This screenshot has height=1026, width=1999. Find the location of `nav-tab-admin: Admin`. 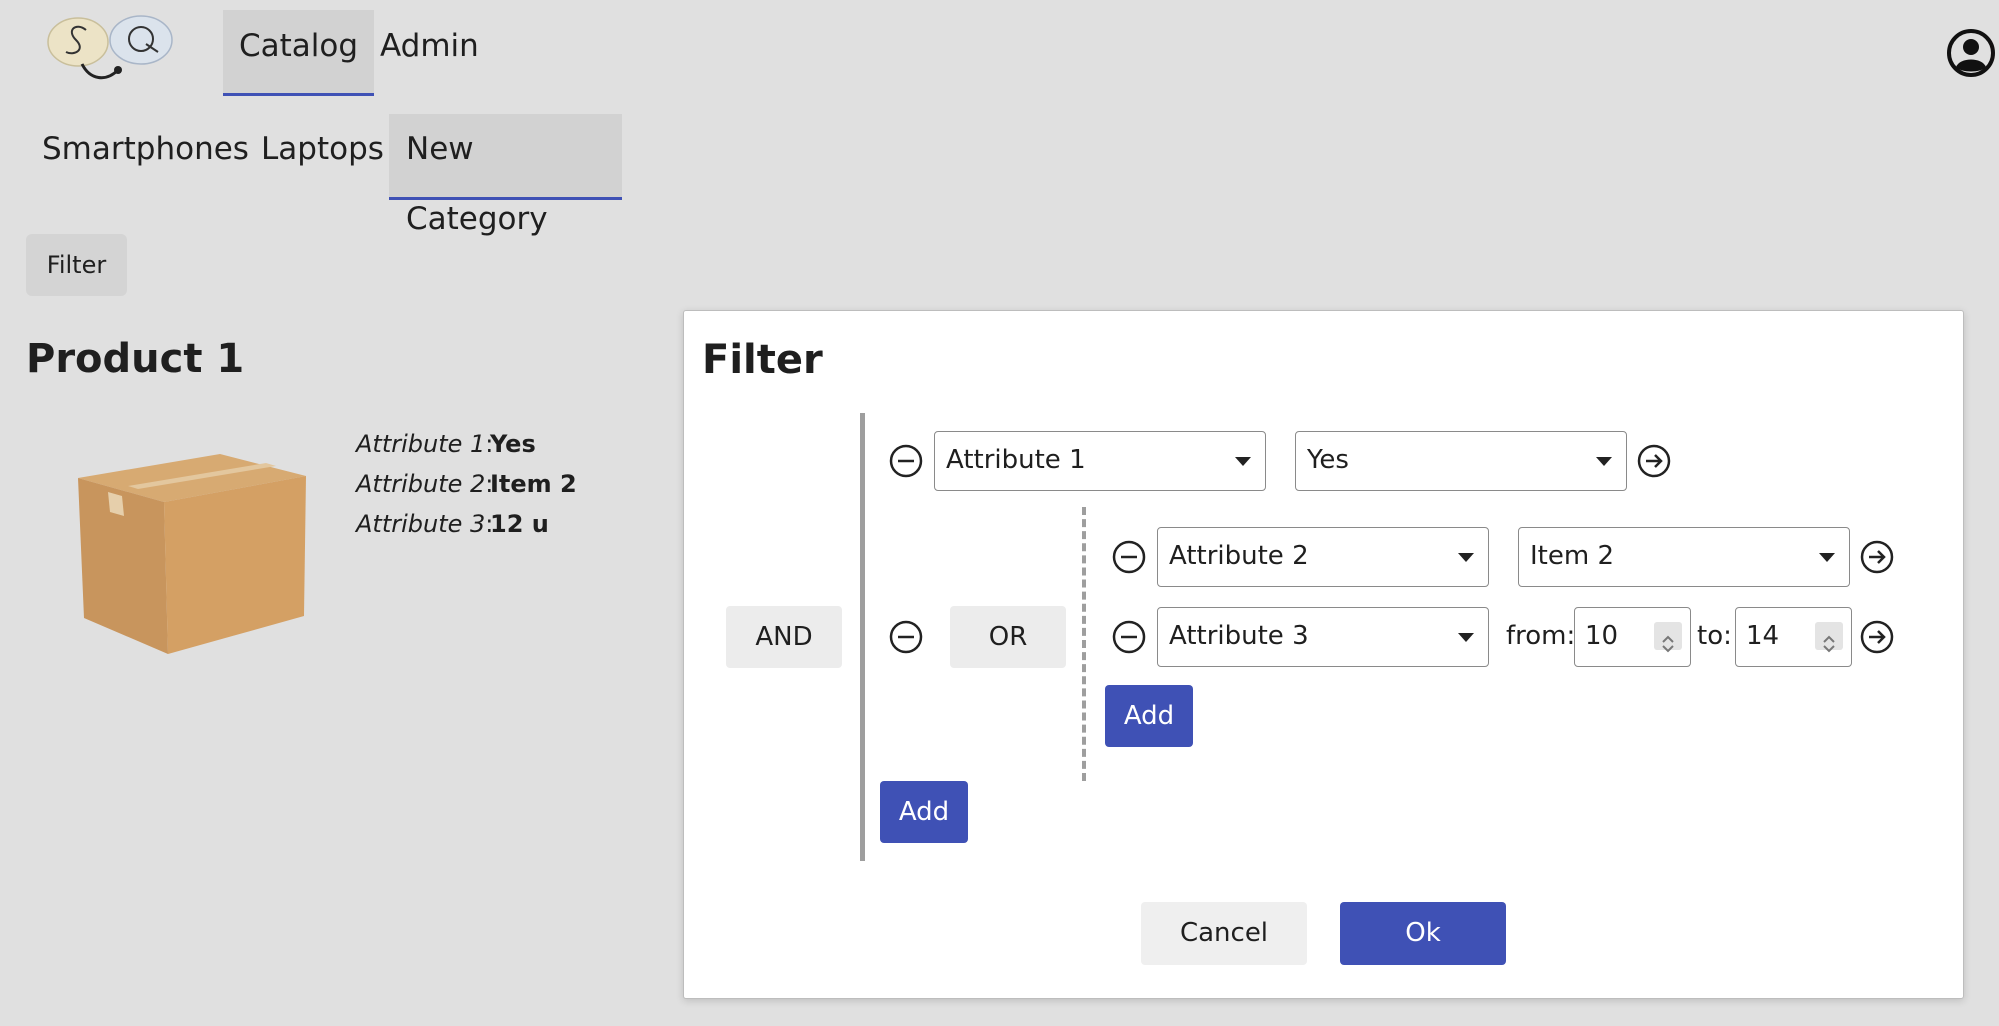

nav-tab-admin: Admin is located at coordinates (429, 53).